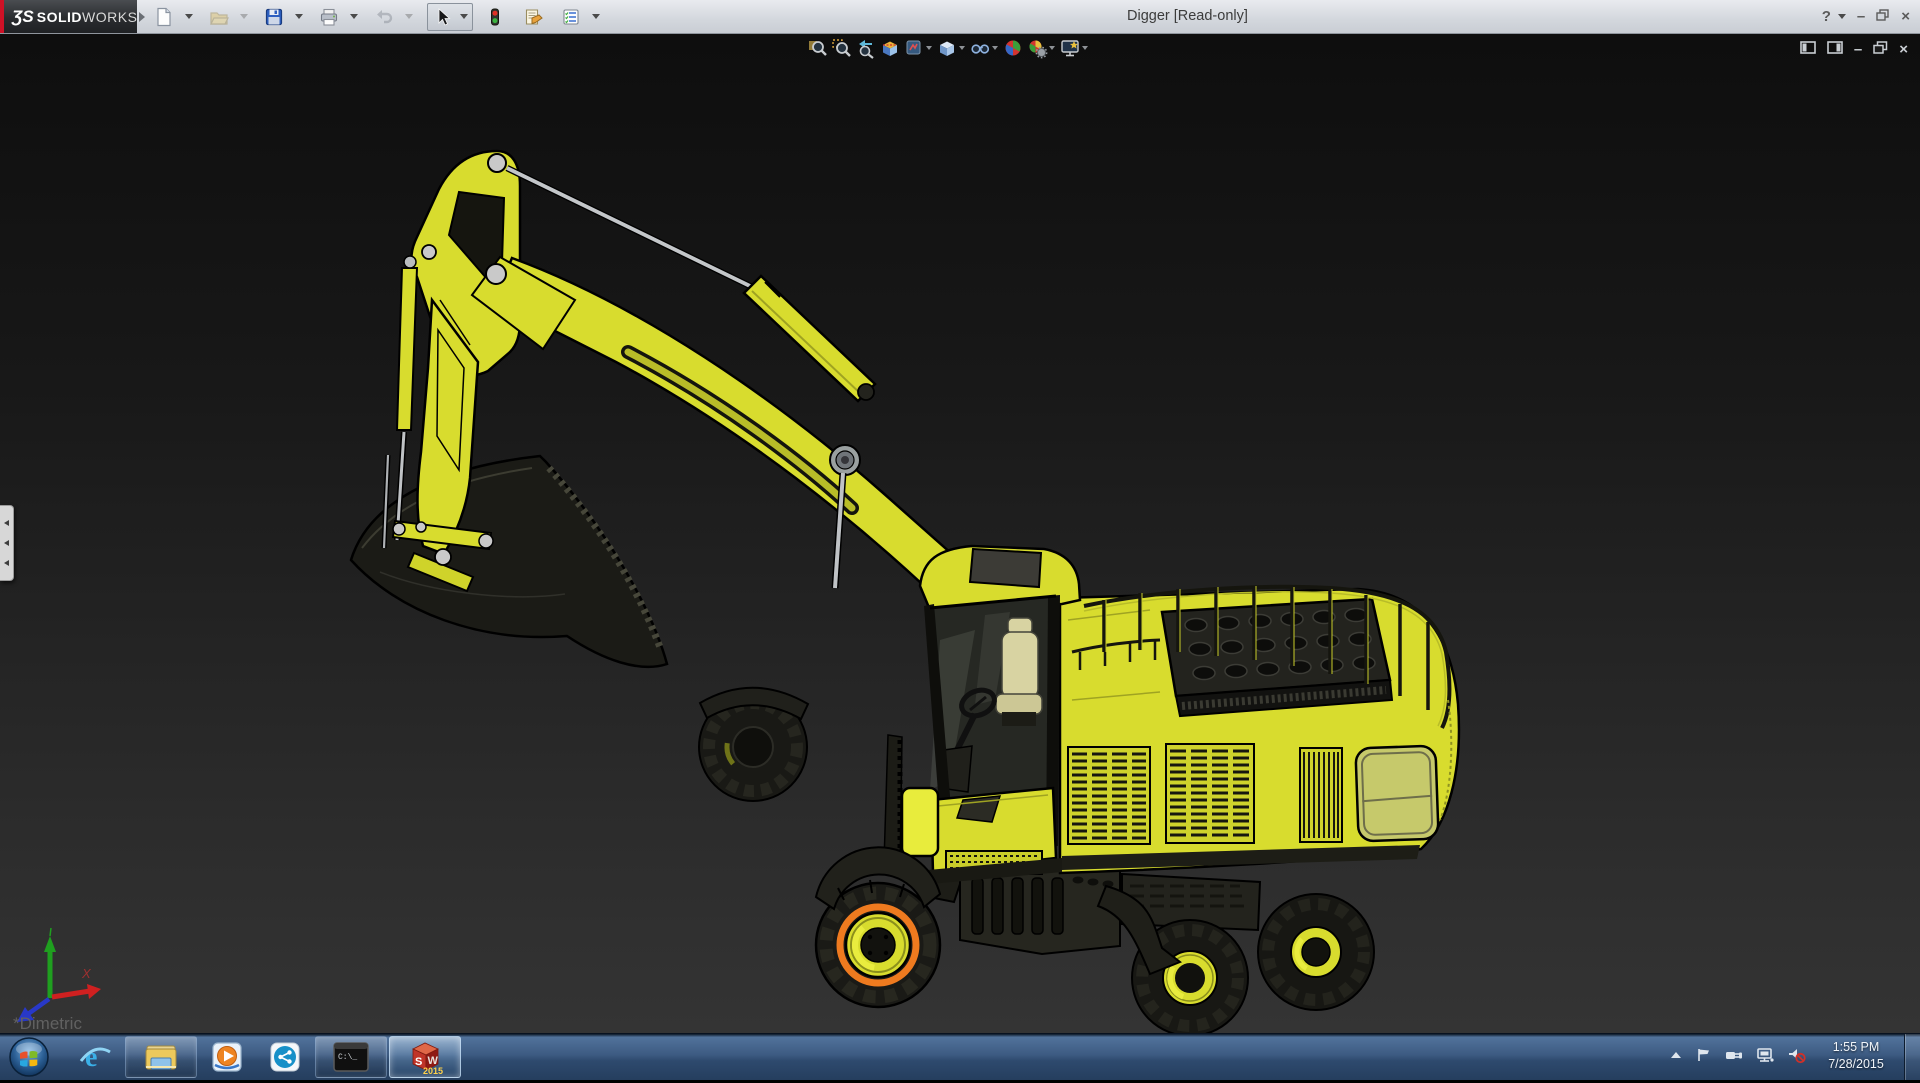 This screenshot has width=1920, height=1083. I want to click on undo-icon, so click(384, 17).